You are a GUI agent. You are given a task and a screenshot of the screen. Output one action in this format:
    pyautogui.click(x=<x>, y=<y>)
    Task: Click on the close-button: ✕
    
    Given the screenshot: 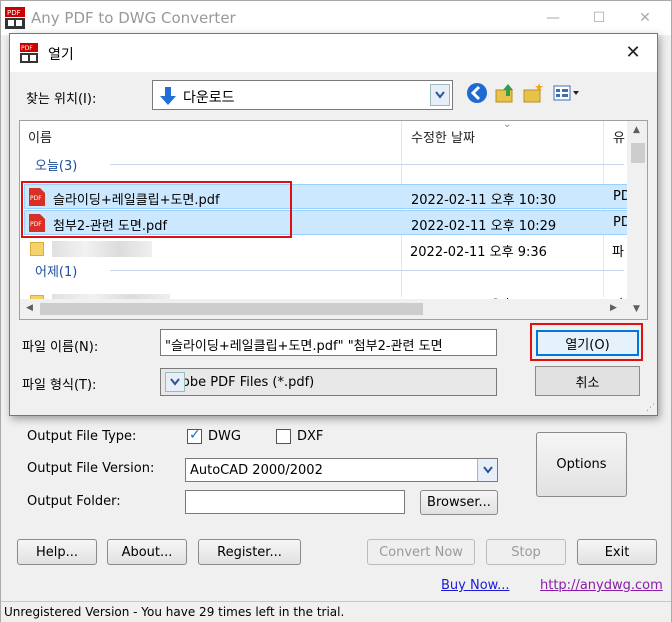 What is the action you would take?
    pyautogui.click(x=645, y=18)
    